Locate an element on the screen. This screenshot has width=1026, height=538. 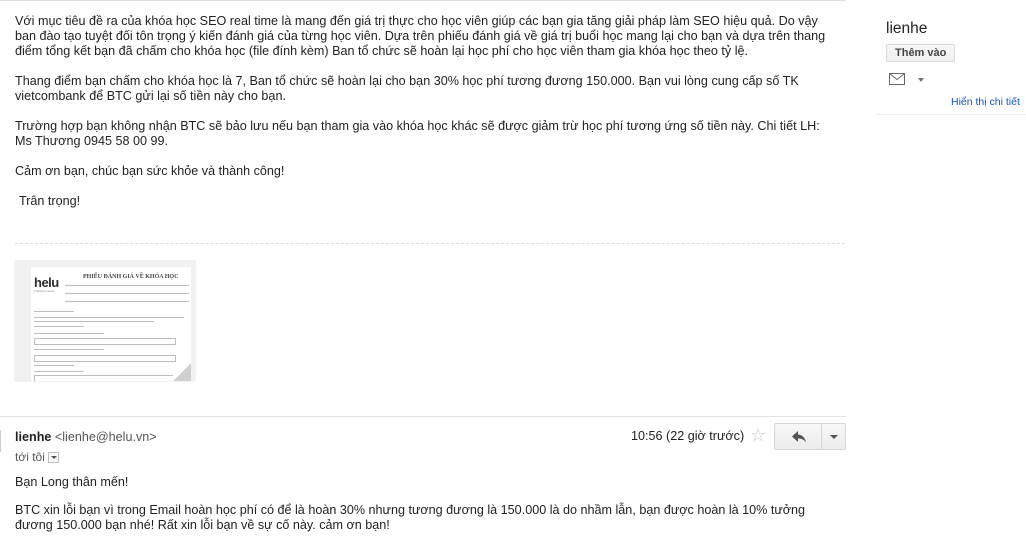
contact-name: lienhe is located at coordinates (907, 28).